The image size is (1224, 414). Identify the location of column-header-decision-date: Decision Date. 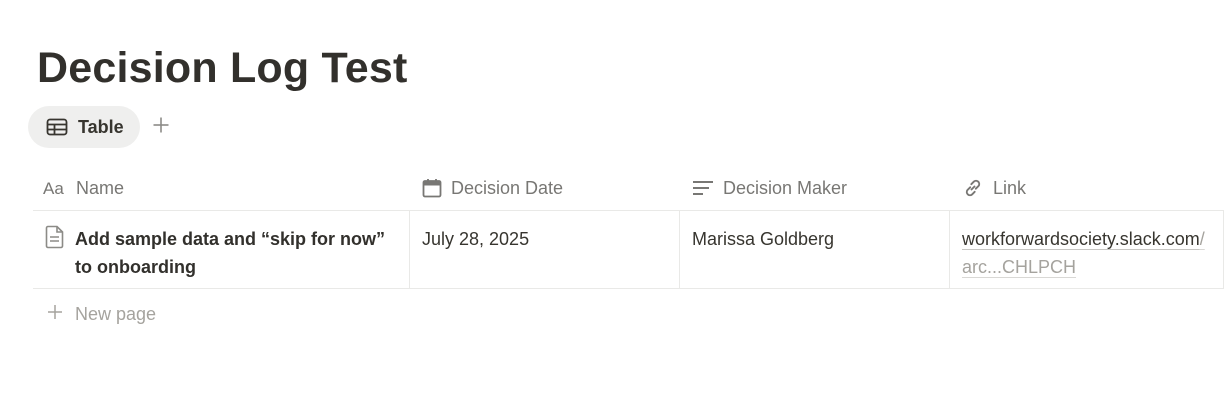
(545, 188).